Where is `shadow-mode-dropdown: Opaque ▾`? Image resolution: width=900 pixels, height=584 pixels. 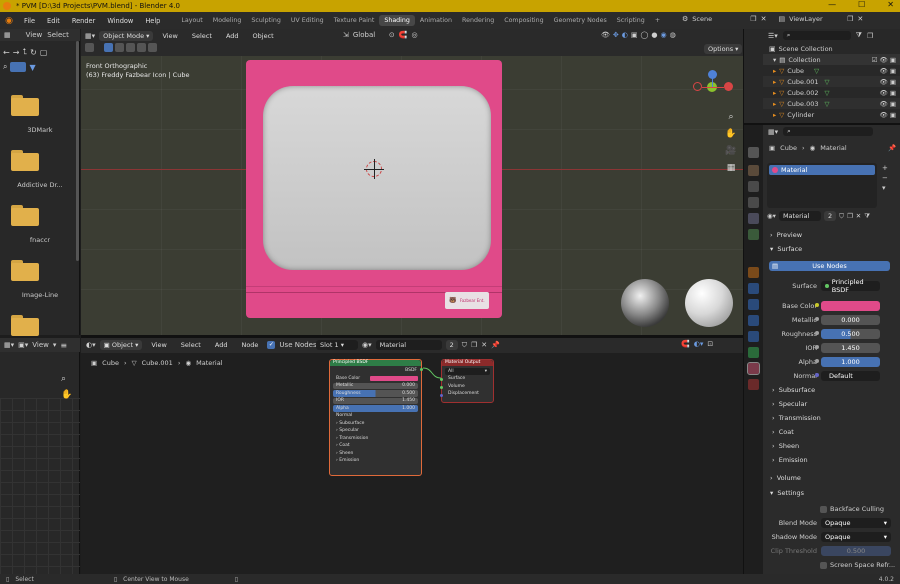 shadow-mode-dropdown: Opaque ▾ is located at coordinates (856, 537).